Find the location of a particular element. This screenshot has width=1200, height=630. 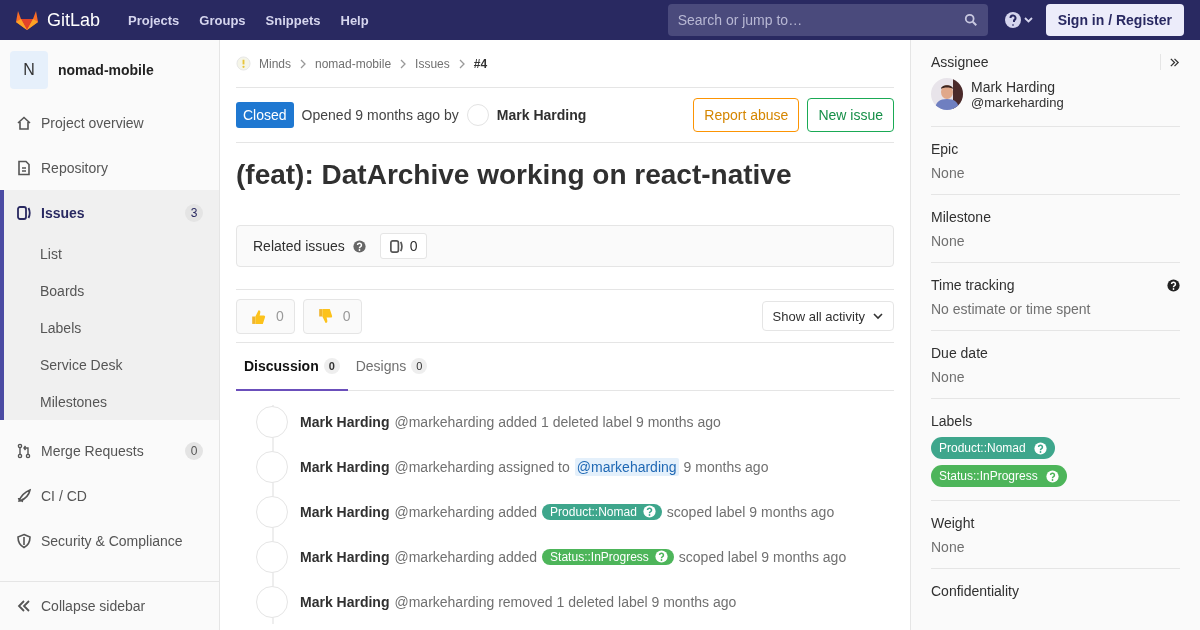

nav-link: Snippets is located at coordinates (293, 20).